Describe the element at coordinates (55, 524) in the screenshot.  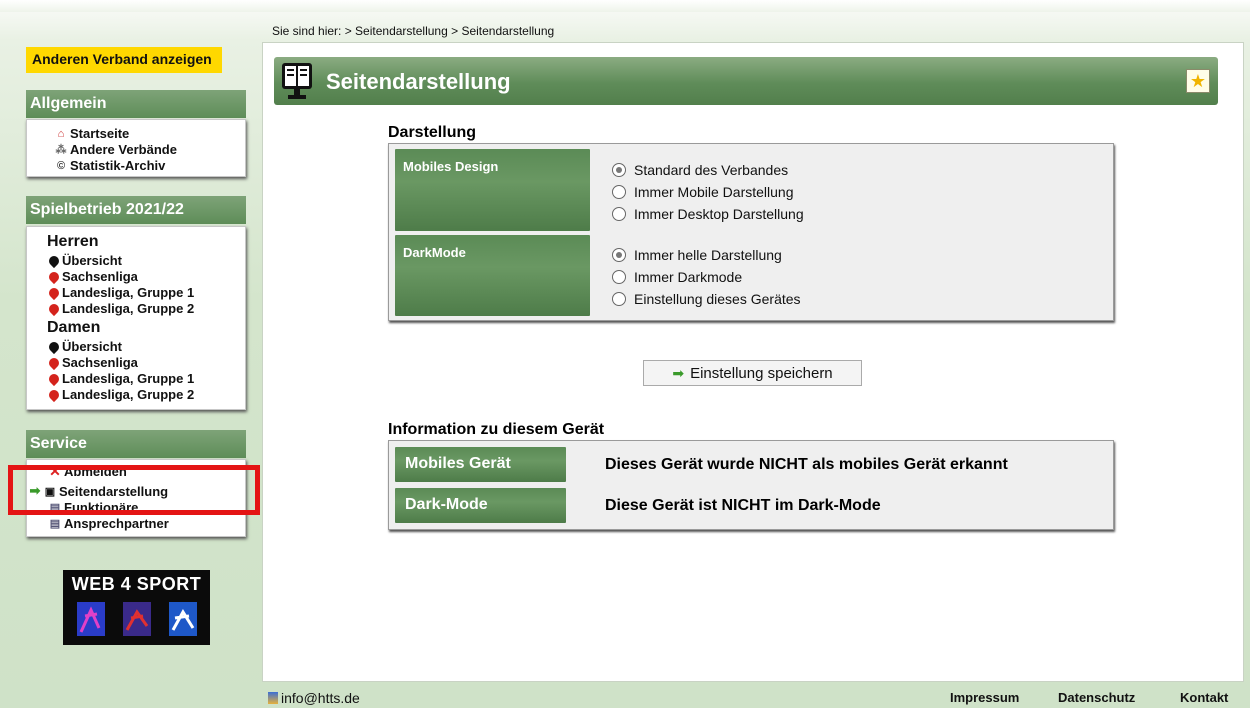
I see `contact-card-icon: ▤` at that location.